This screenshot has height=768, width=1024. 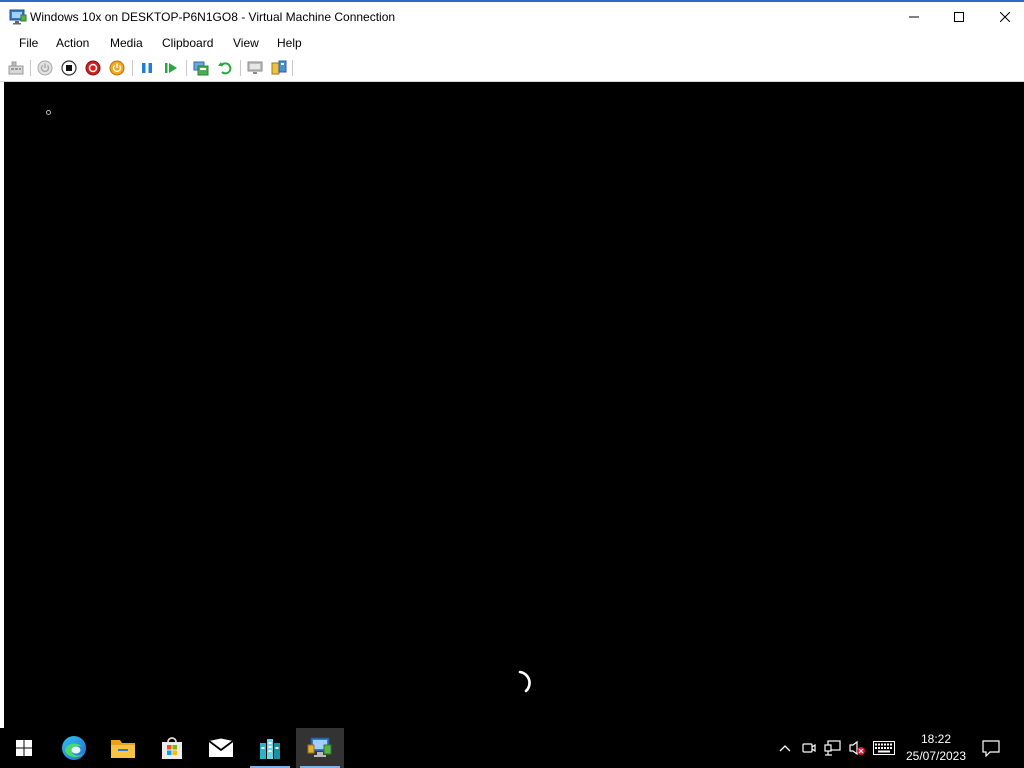 I want to click on taskbar-edge, so click(x=74, y=748).